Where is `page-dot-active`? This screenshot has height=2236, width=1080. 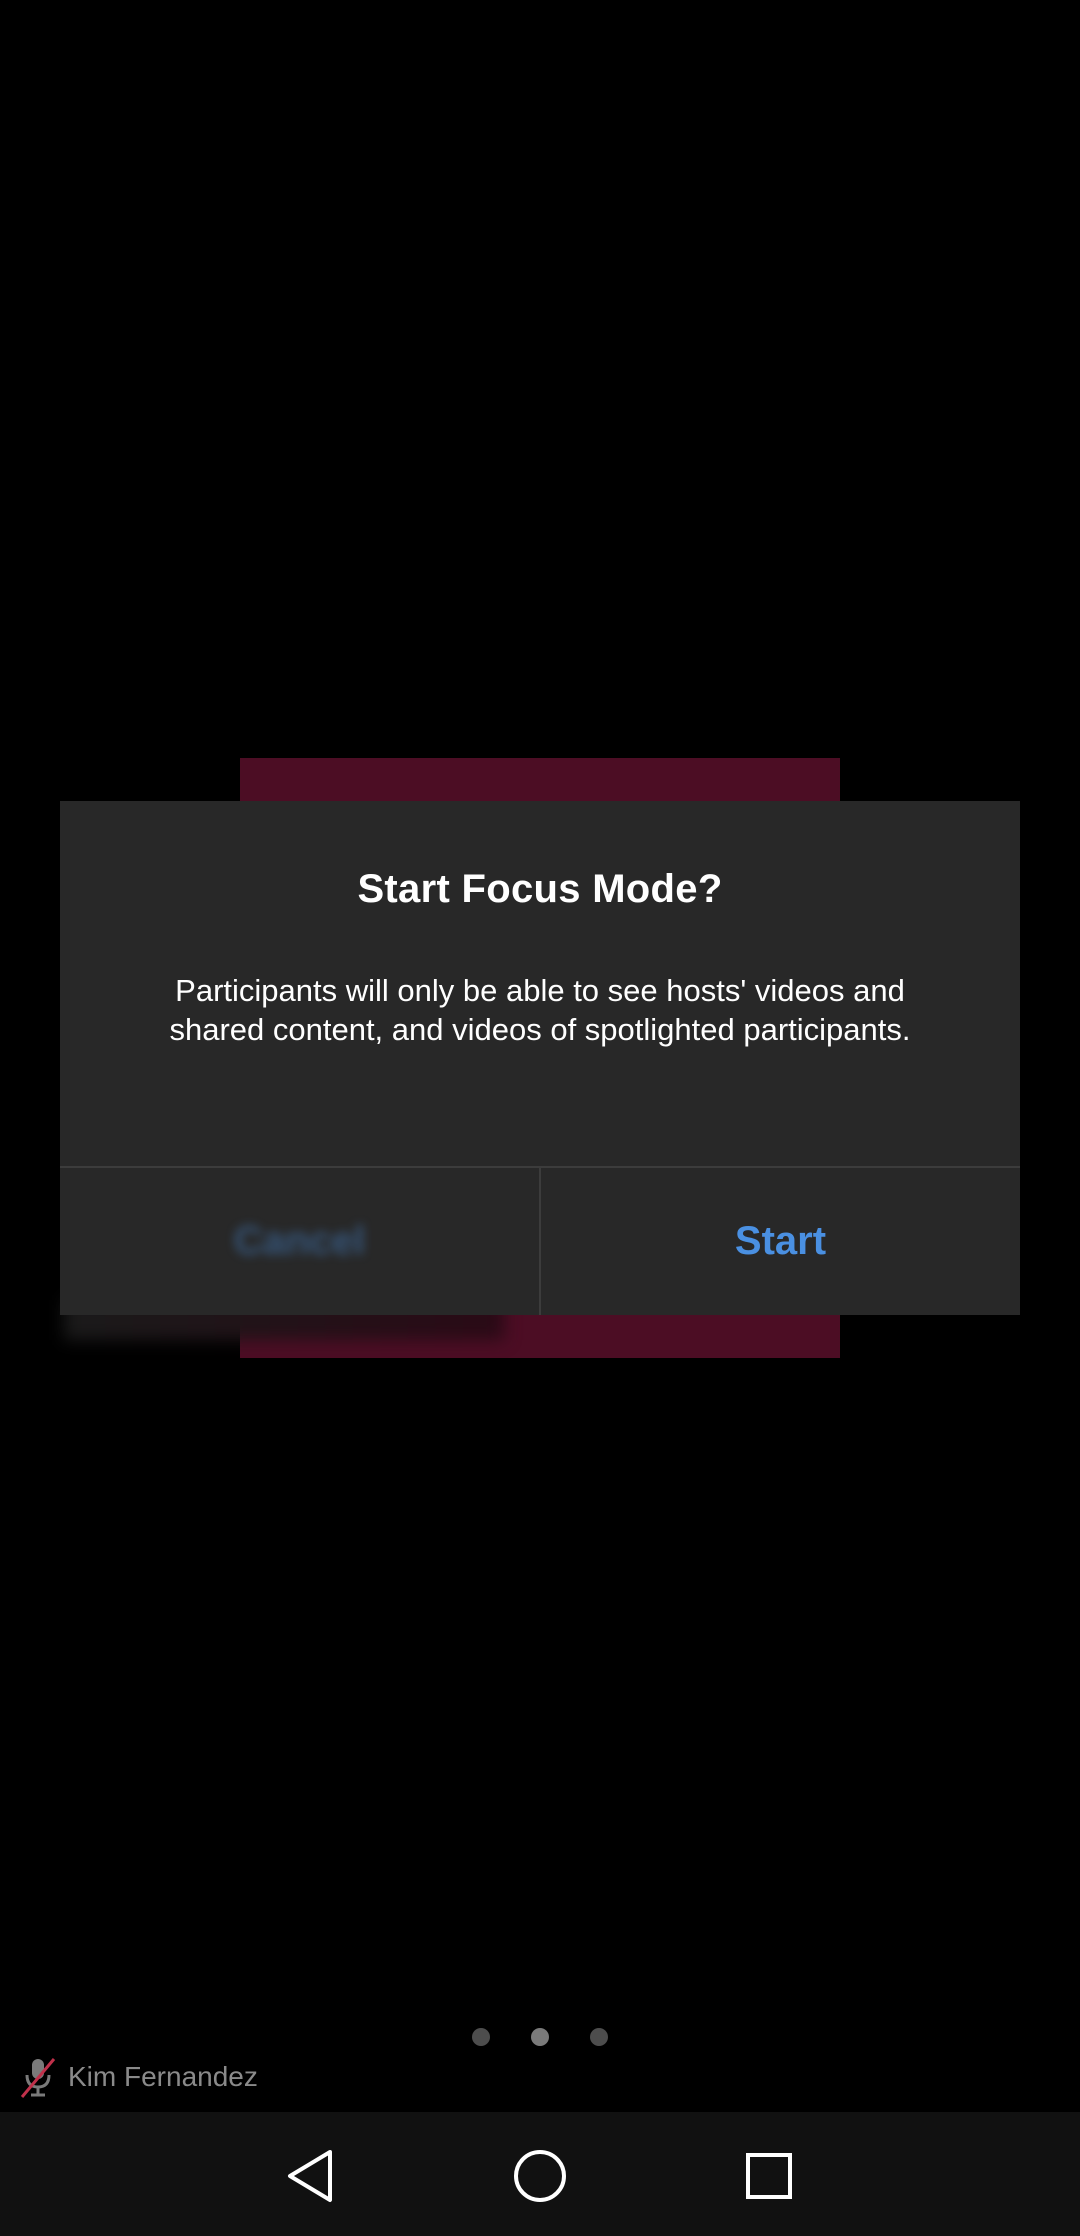 page-dot-active is located at coordinates (540, 2037).